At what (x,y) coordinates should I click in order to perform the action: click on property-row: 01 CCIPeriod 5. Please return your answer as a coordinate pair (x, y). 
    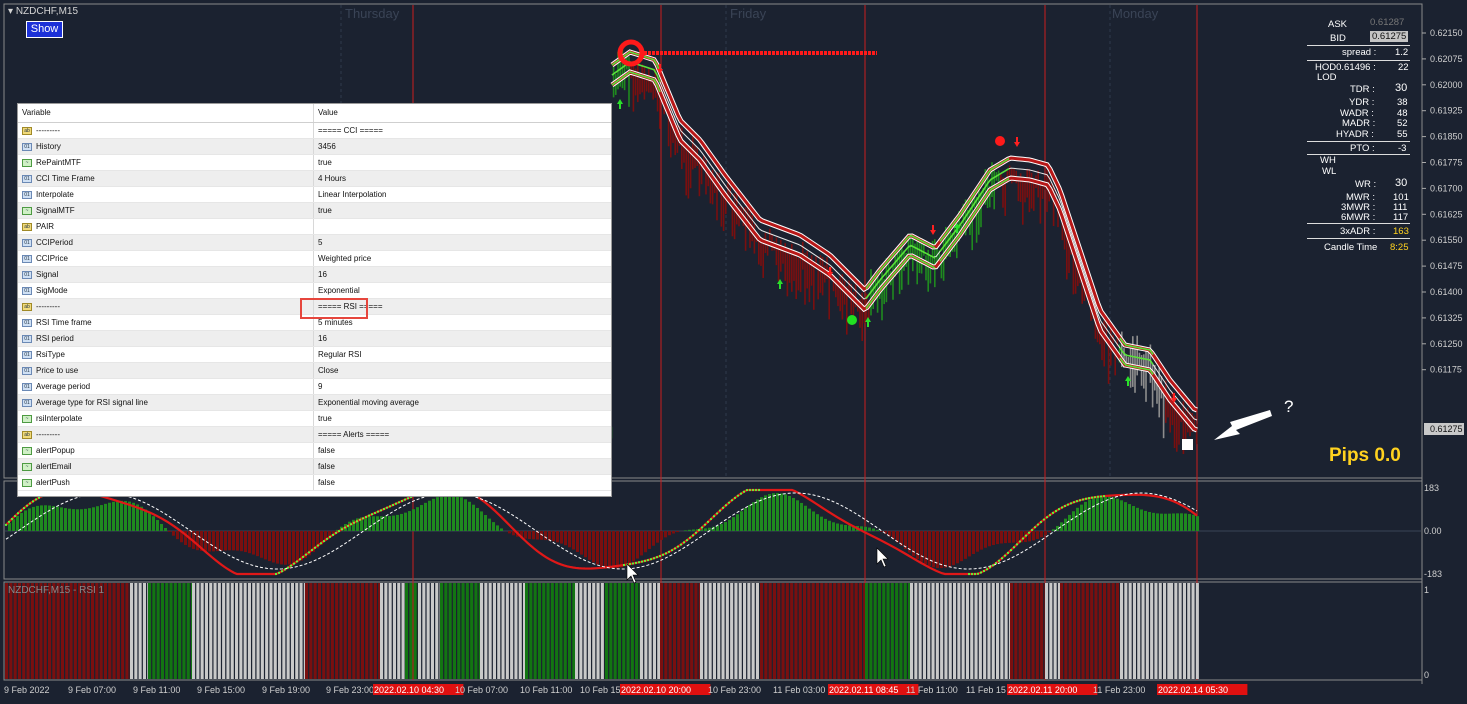
    Looking at the image, I should click on (314, 243).